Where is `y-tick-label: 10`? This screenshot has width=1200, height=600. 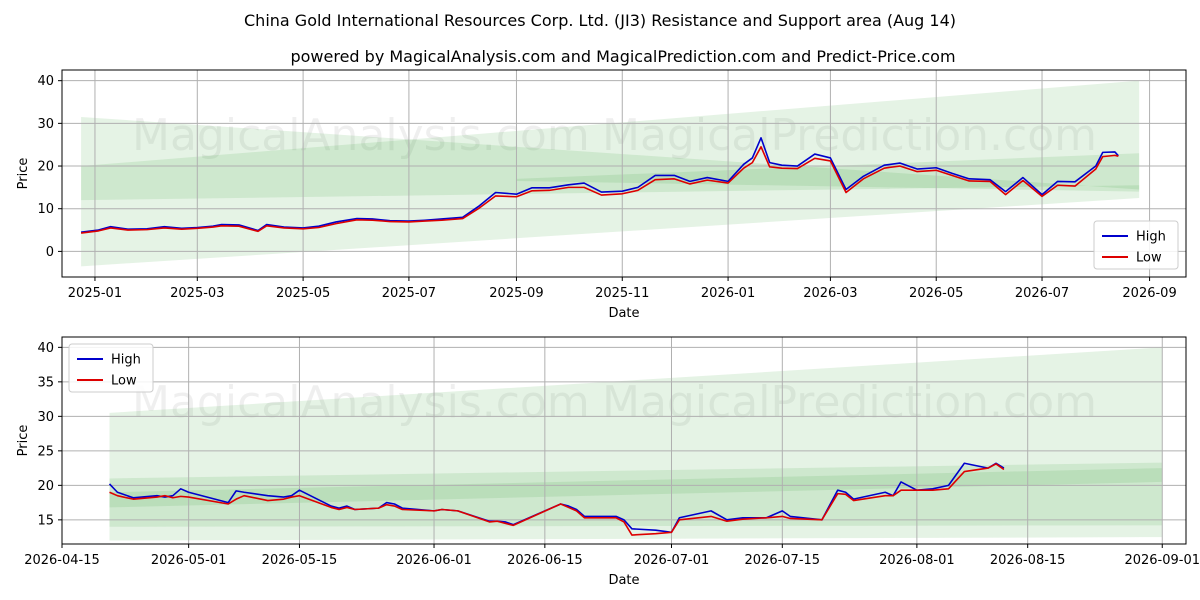
y-tick-label: 10 is located at coordinates (45, 209).